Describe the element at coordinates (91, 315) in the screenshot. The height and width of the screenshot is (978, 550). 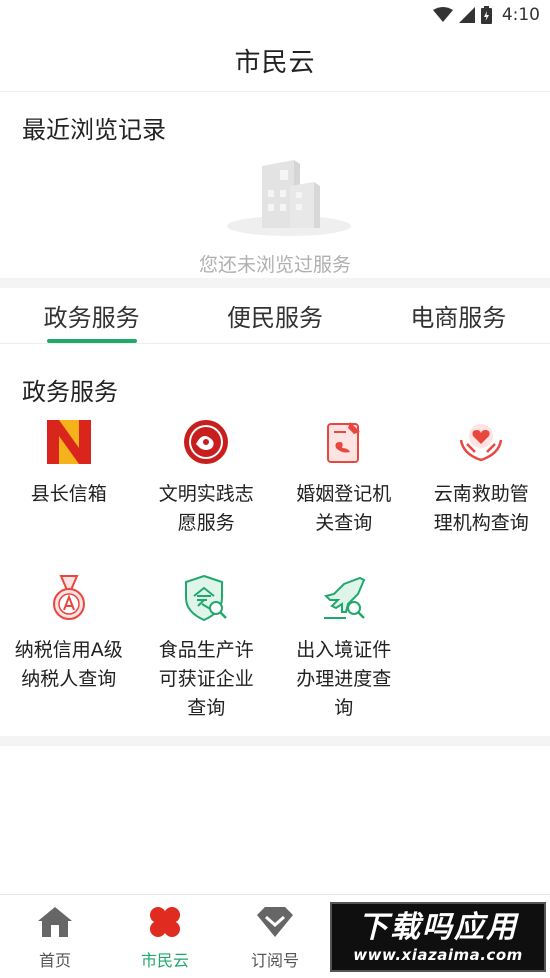
I see `tab-government-services: 政务服务` at that location.